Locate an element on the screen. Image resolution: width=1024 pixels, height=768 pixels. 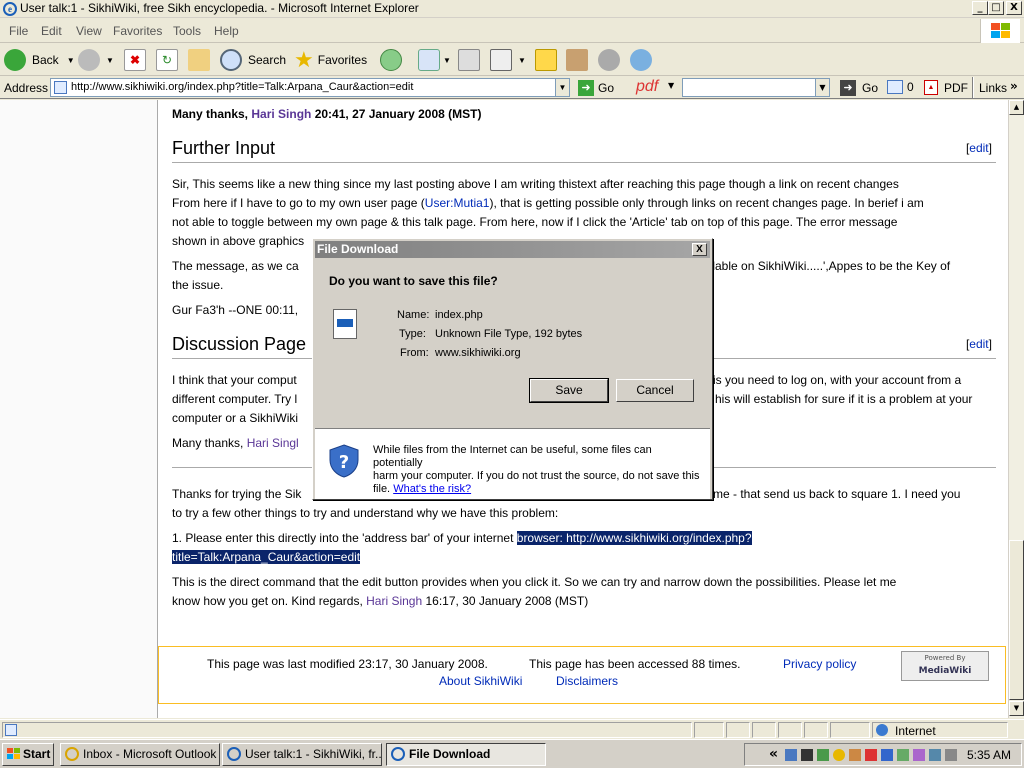
task-outlook: Inbox - Microsoft Outlook is located at coordinates (140, 754).